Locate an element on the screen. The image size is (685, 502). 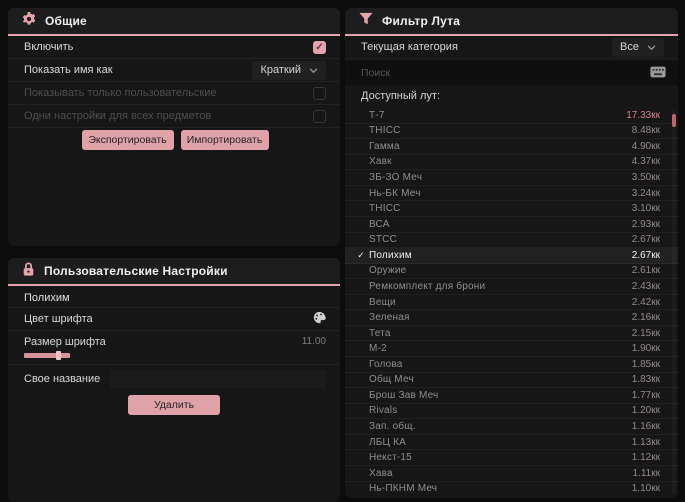
show-name-row: Показать имя как Краткий is located at coordinates (174, 70).